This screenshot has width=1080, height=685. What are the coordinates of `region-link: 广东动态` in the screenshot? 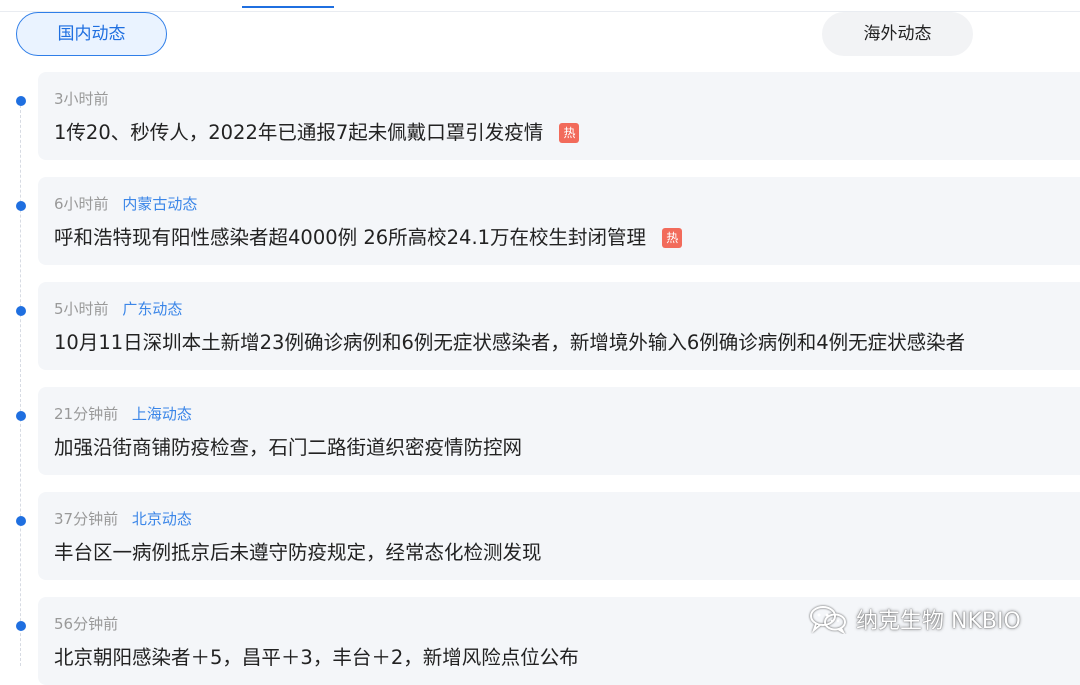 It's located at (152, 309).